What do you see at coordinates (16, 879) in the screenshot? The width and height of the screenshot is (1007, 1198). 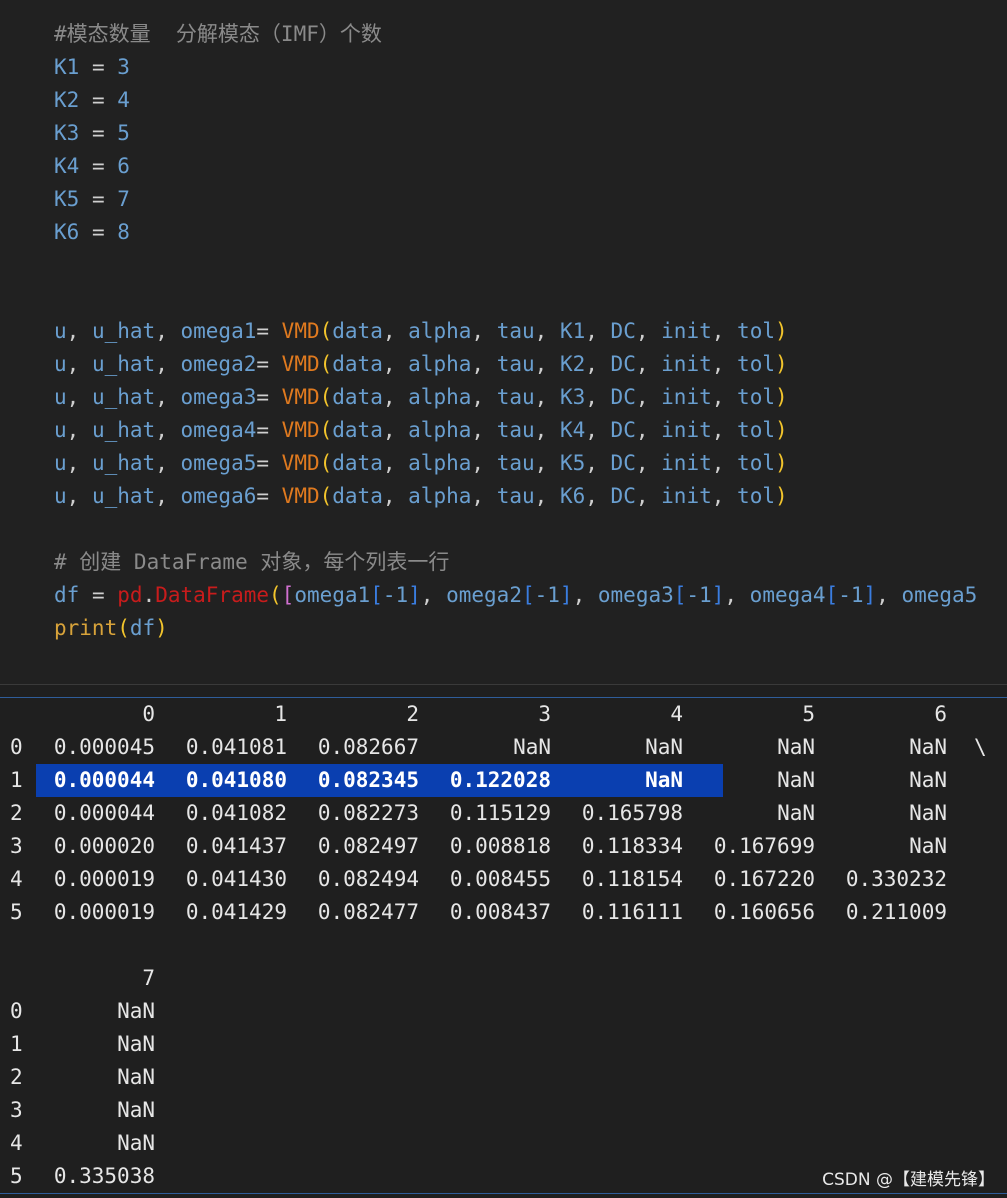 I see `row-index: 4` at bounding box center [16, 879].